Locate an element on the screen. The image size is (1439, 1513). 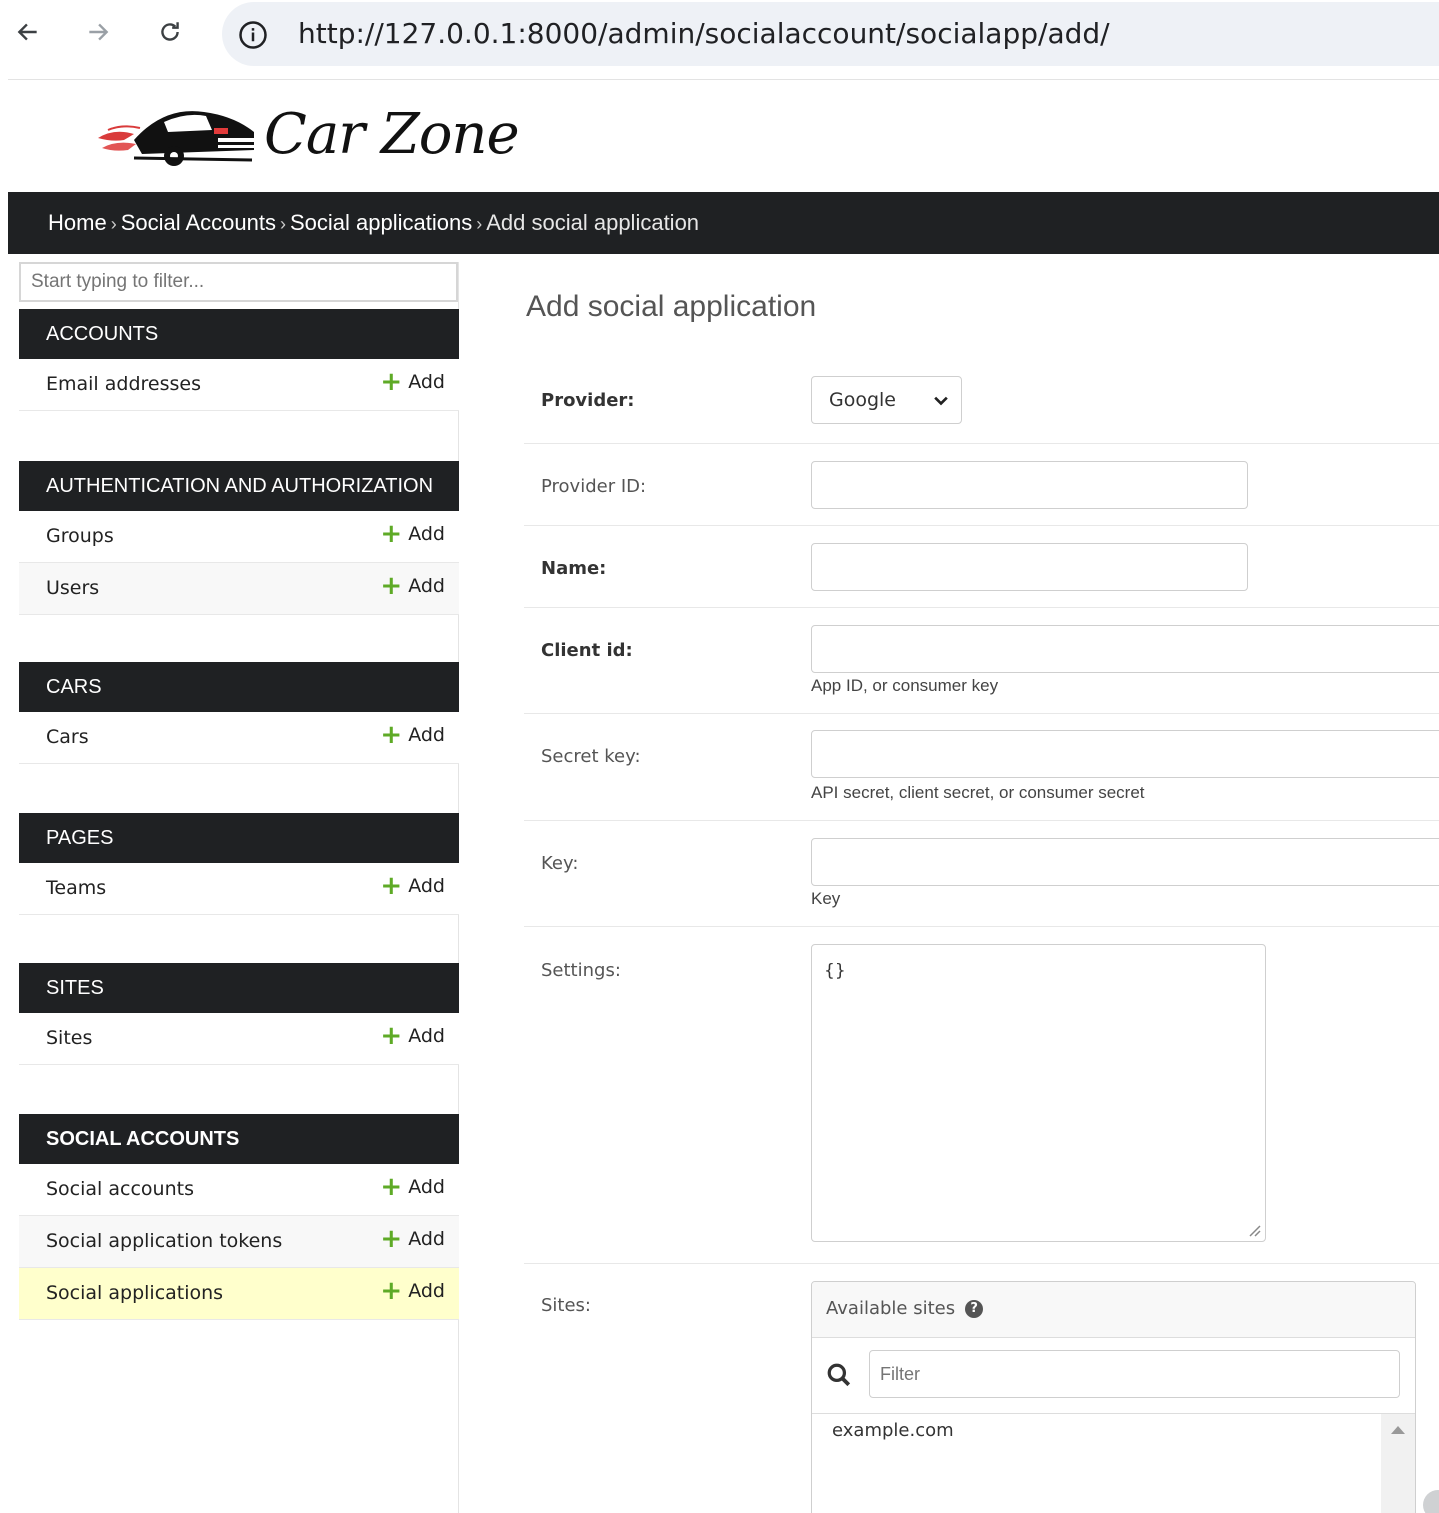
name-input is located at coordinates (1029, 567).